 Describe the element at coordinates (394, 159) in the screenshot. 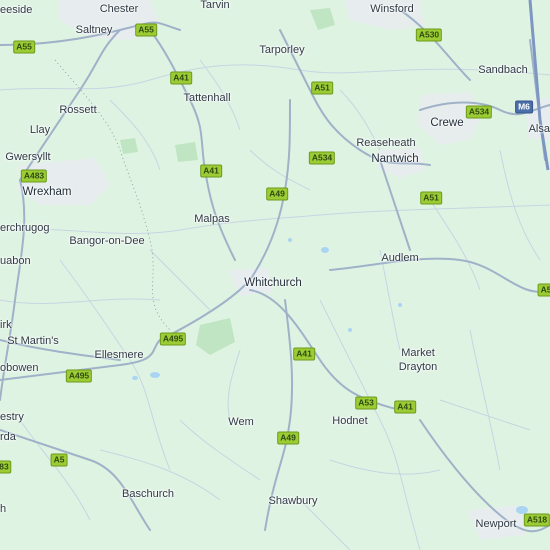

I see `place-label-nantwich: Nantwich` at that location.